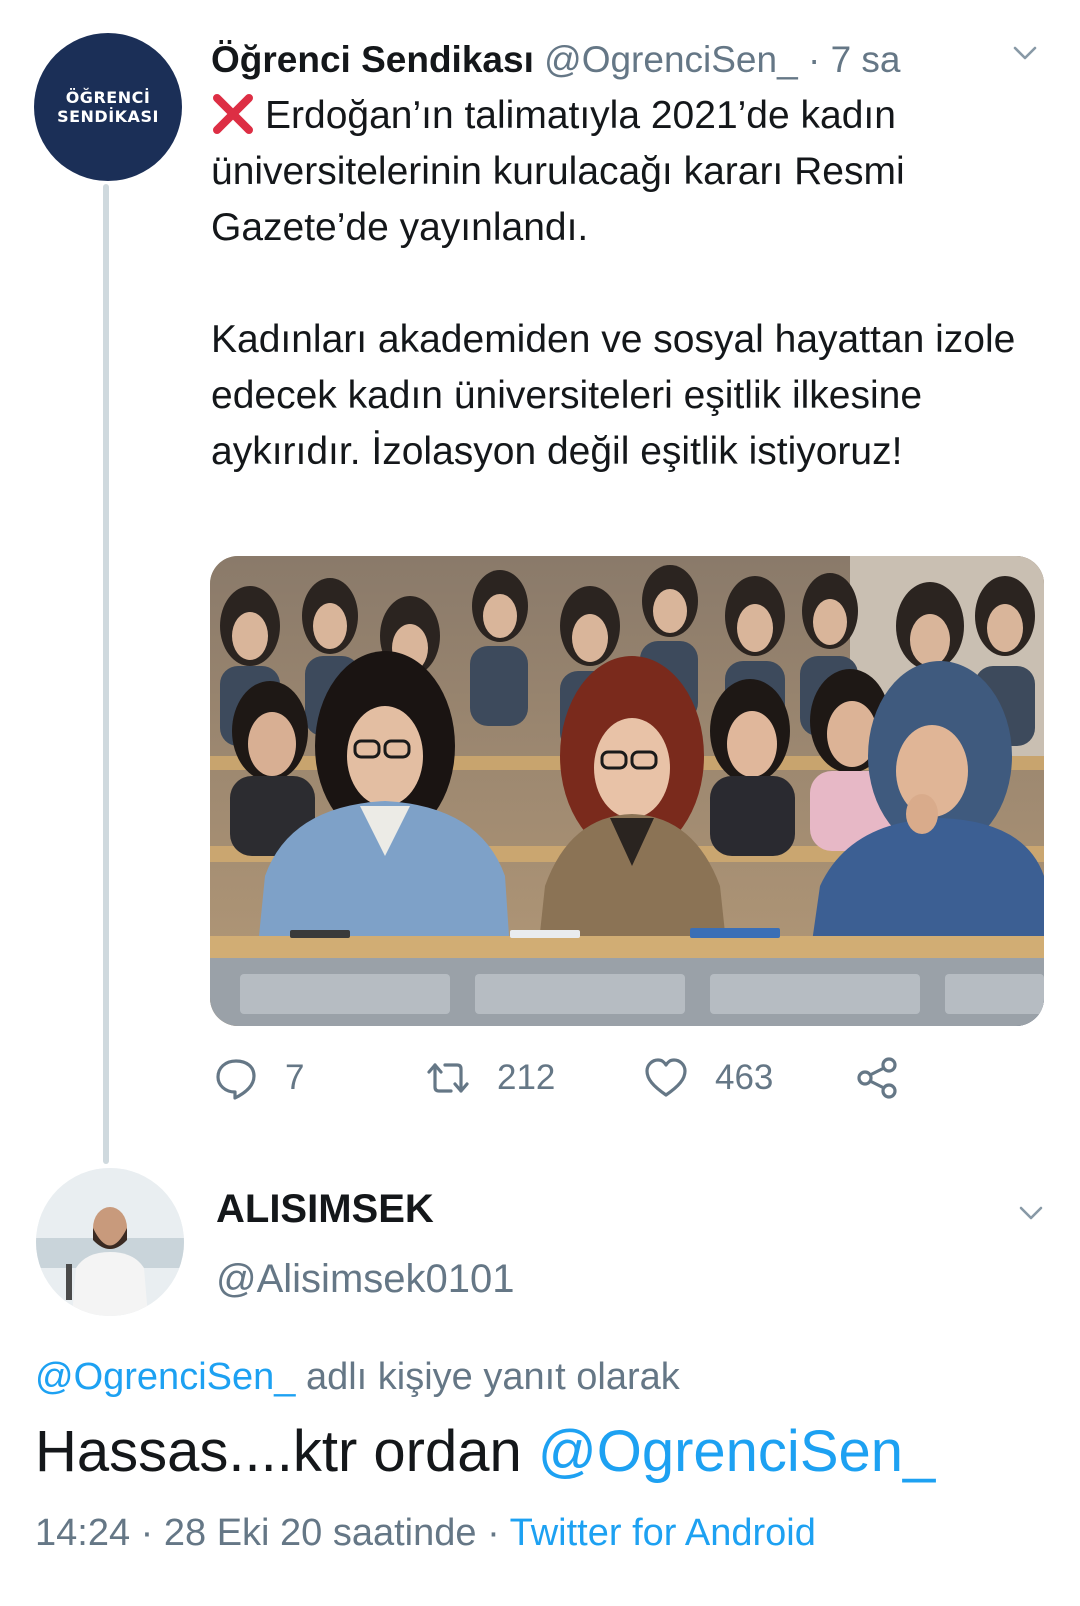  I want to click on avatar-text-line2: SENDİKASI, so click(108, 116).